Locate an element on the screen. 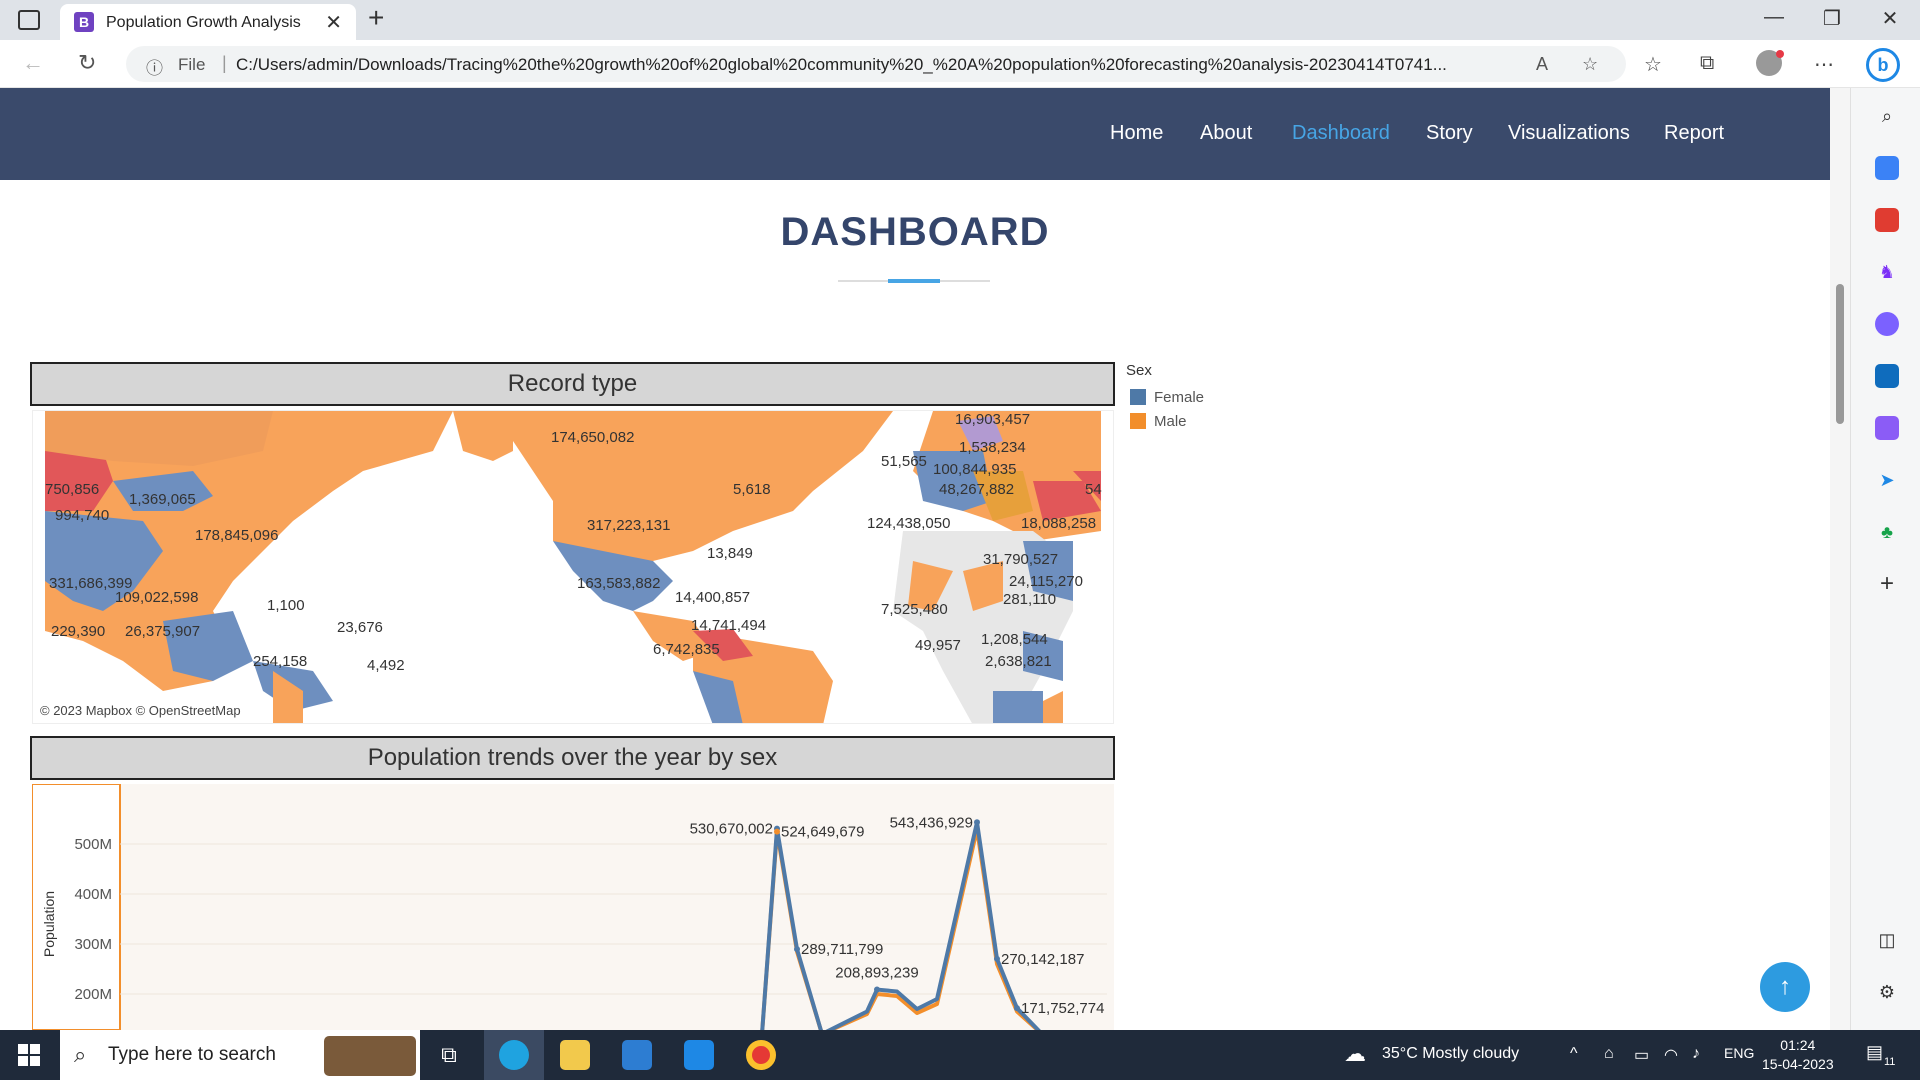  map-label: 2,638,821 is located at coordinates (1018, 661).